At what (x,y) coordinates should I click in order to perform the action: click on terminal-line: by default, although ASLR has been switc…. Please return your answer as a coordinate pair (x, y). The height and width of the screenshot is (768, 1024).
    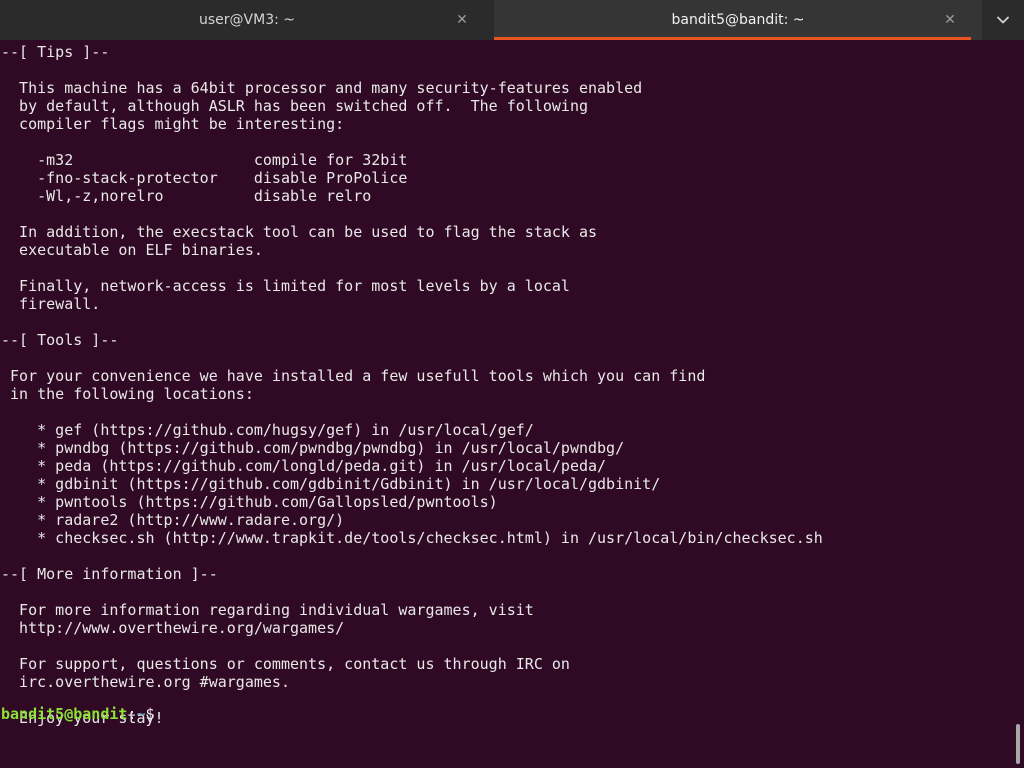
    Looking at the image, I should click on (294, 106).